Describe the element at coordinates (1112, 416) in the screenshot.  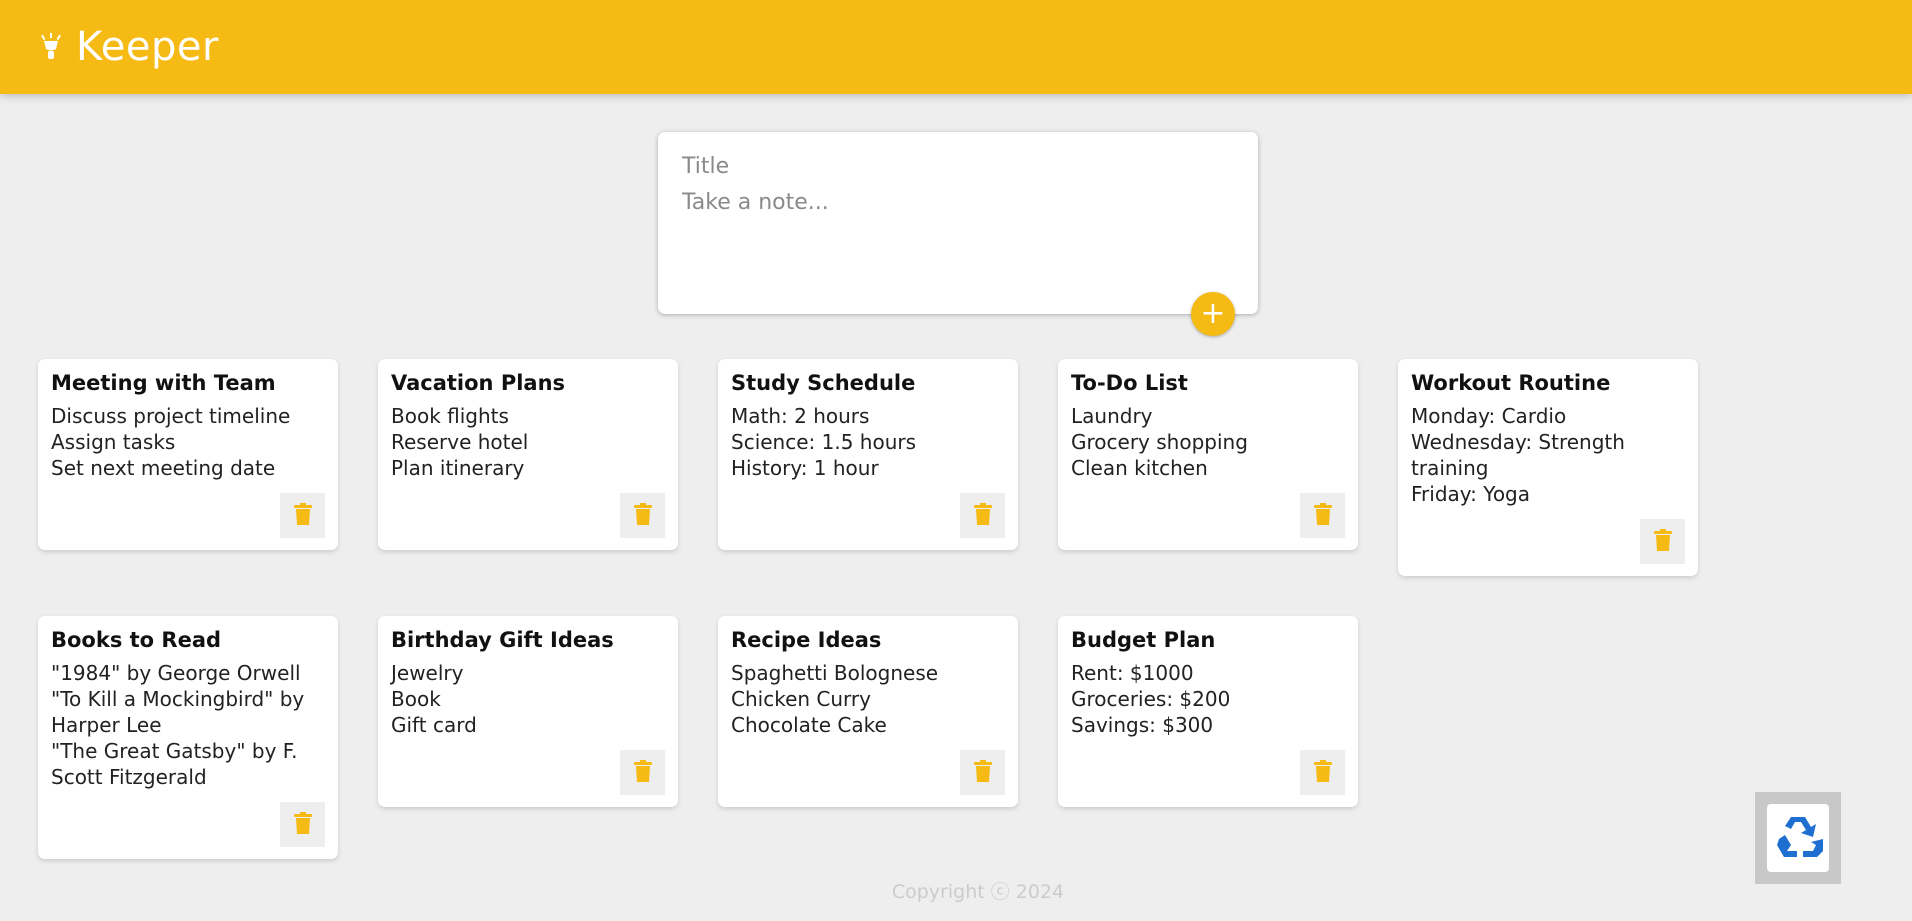
I see `note-line: Laundry` at that location.